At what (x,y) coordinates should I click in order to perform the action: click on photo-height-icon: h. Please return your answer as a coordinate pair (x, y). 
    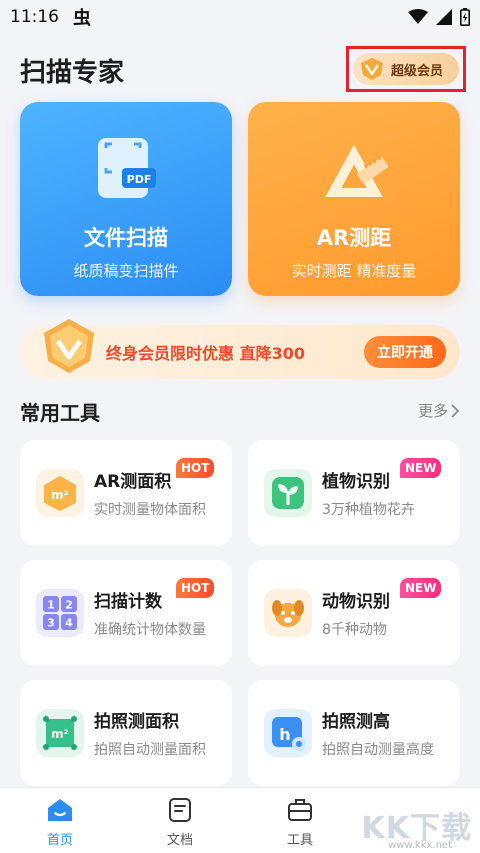
    Looking at the image, I should click on (288, 733).